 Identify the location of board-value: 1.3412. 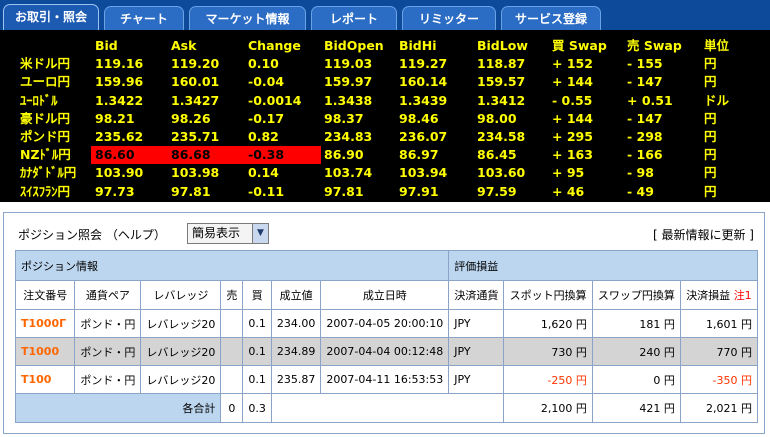
(501, 100).